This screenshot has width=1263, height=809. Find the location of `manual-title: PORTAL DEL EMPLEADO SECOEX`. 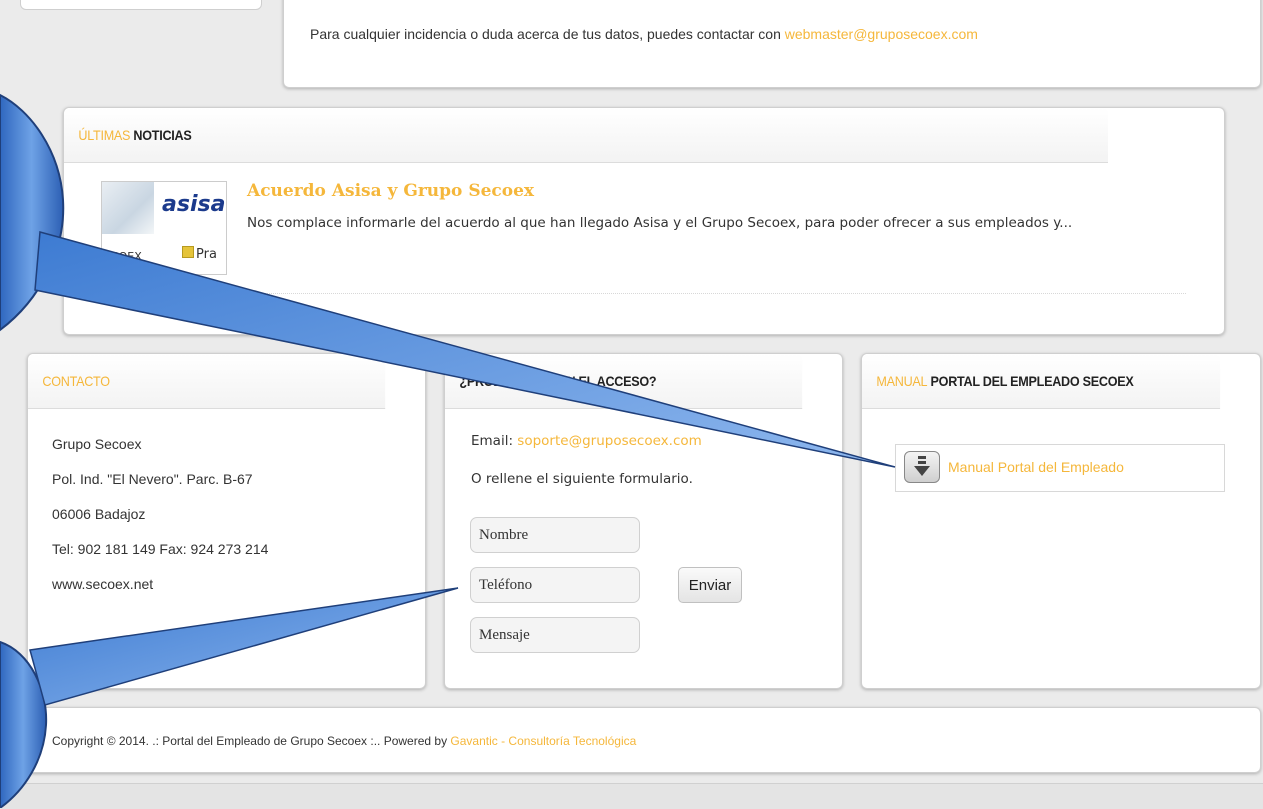

manual-title: PORTAL DEL EMPLEADO SECOEX is located at coordinates (1032, 381).